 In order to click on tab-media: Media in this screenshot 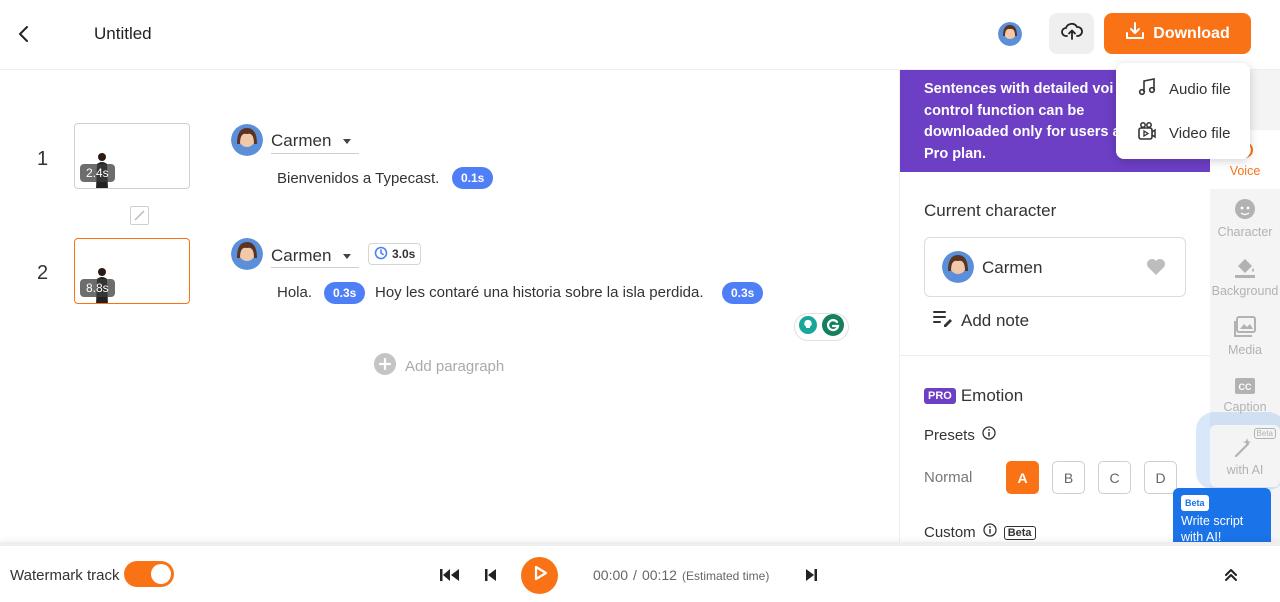, I will do `click(1245, 336)`.